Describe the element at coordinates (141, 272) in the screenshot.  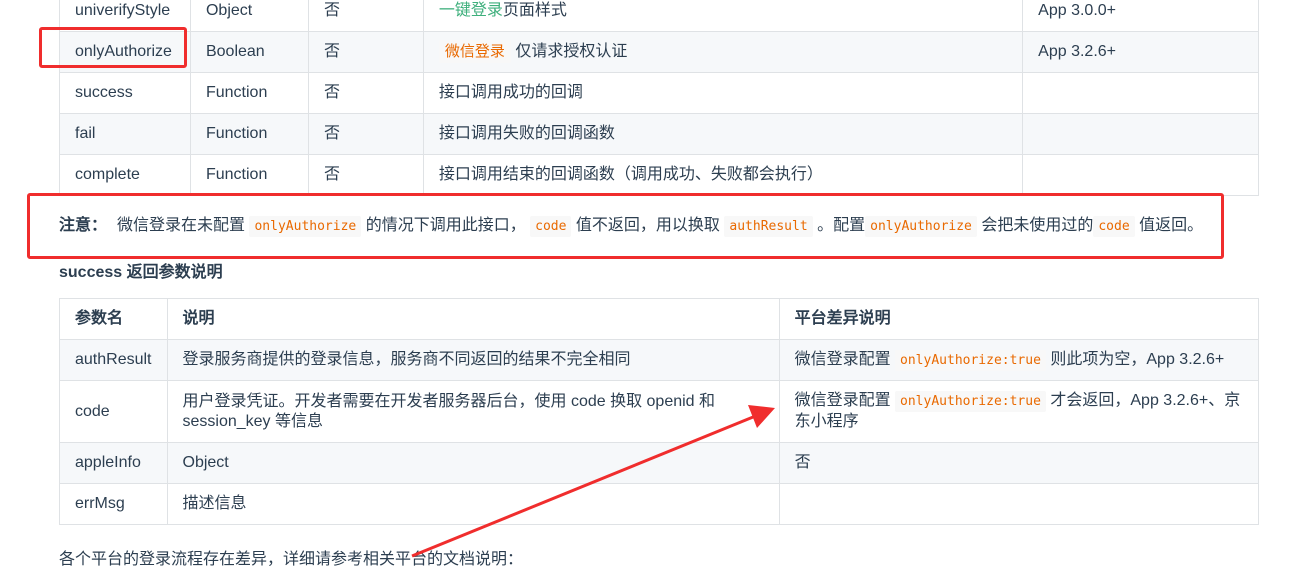
I see `success-section-title: success 返回参数说明` at that location.